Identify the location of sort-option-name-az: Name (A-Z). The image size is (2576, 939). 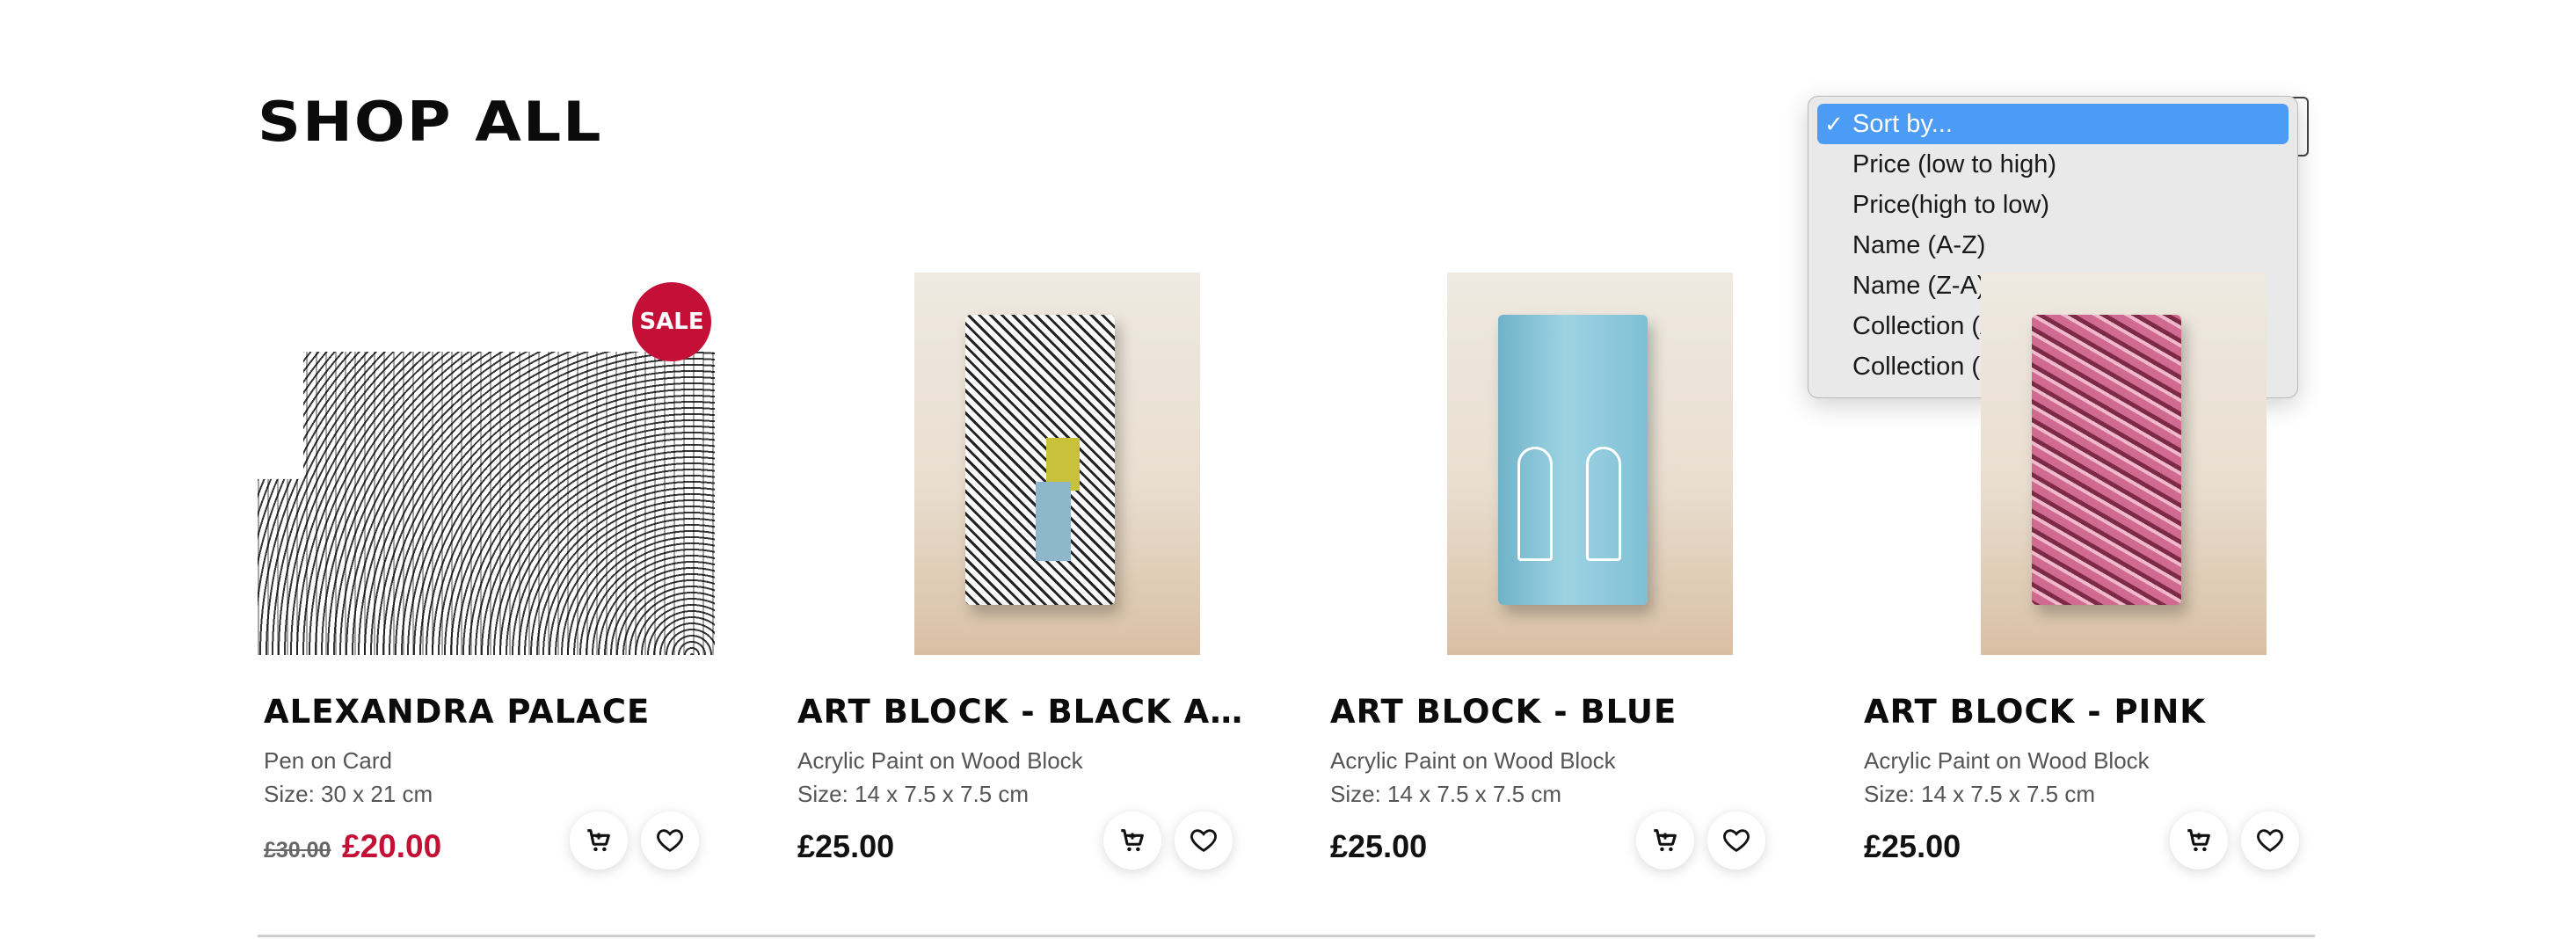
(2053, 245).